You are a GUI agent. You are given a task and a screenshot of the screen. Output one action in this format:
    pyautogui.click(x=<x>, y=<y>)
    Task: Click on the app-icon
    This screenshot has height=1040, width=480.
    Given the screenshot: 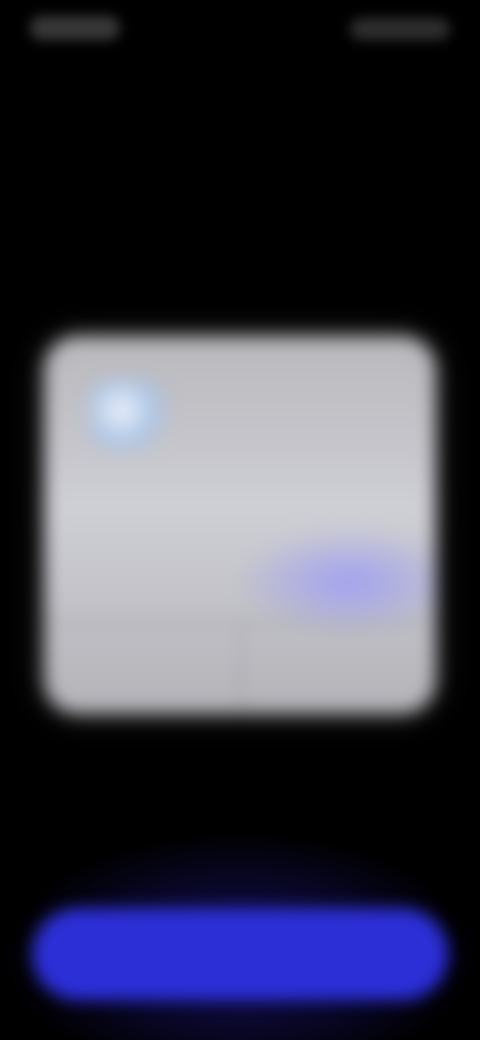 What is the action you would take?
    pyautogui.click(x=129, y=414)
    